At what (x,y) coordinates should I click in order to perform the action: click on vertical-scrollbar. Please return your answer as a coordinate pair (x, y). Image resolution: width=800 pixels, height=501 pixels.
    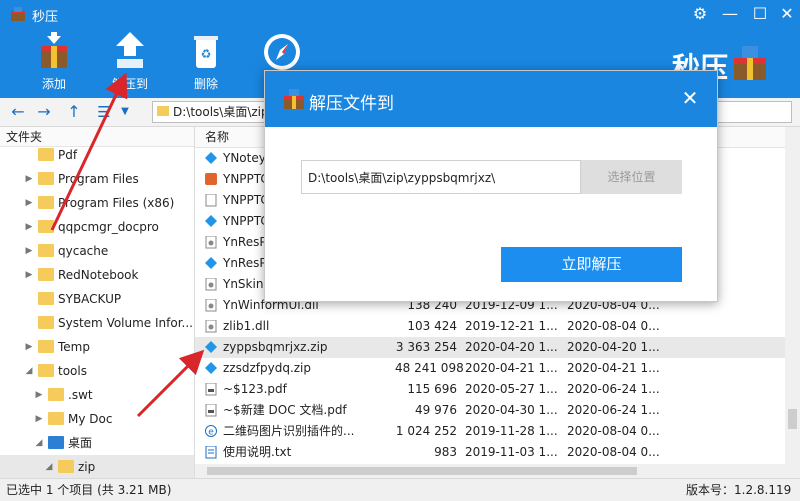
    Looking at the image, I should click on (792, 302).